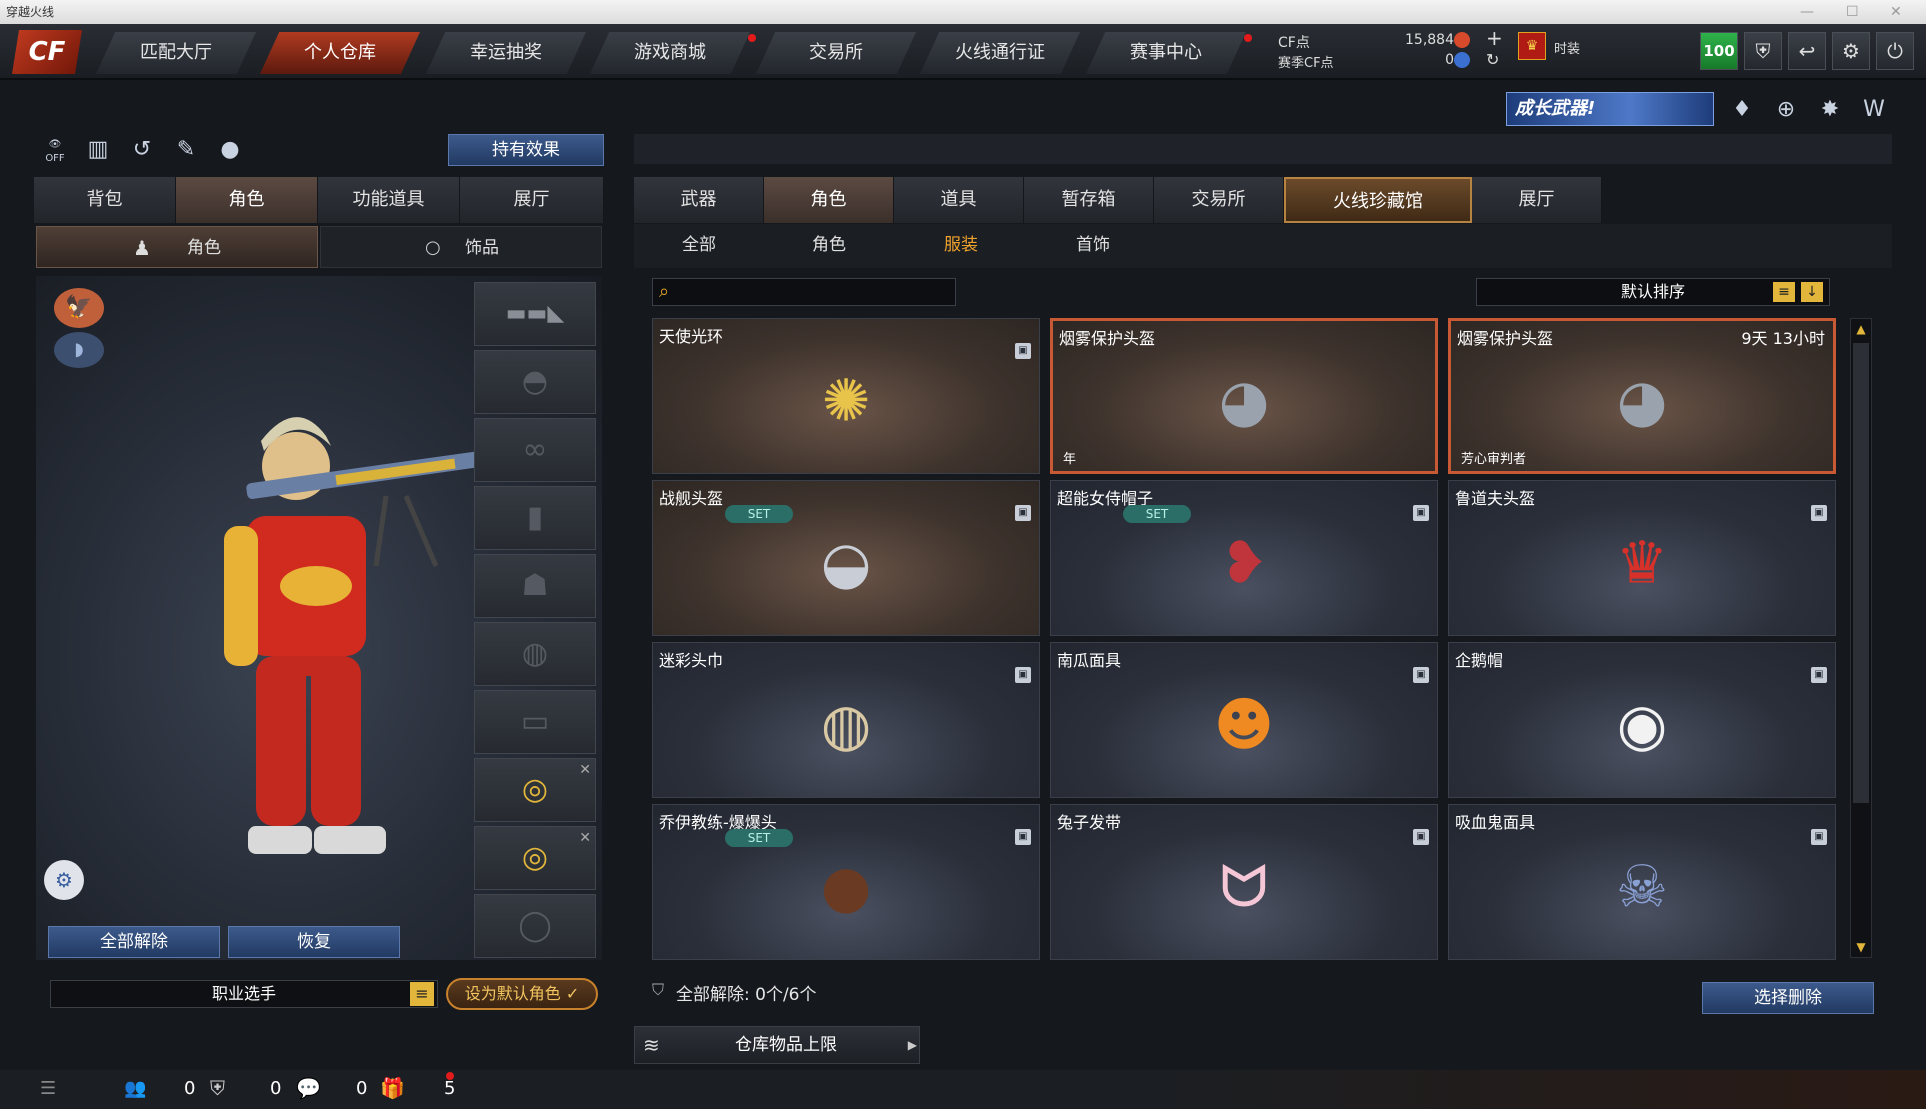 The height and width of the screenshot is (1109, 1926). What do you see at coordinates (142, 150) in the screenshot?
I see `history-icon: ↺` at bounding box center [142, 150].